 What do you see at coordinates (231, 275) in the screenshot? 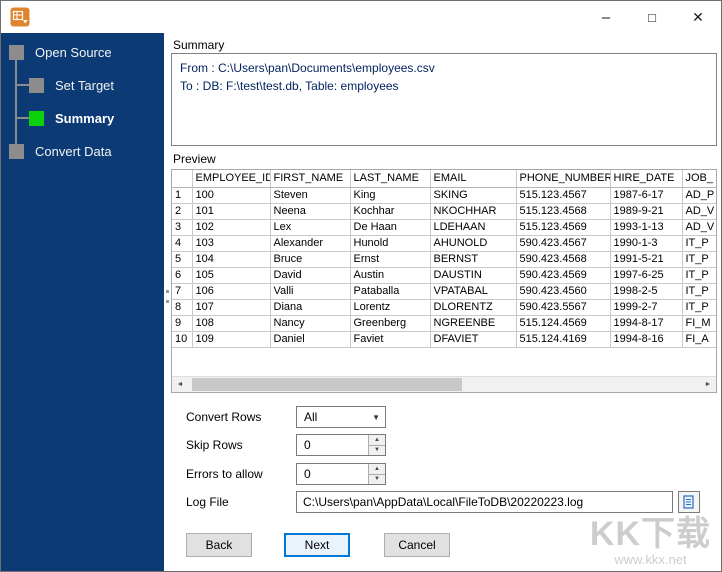
I see `table-cell: 105` at bounding box center [231, 275].